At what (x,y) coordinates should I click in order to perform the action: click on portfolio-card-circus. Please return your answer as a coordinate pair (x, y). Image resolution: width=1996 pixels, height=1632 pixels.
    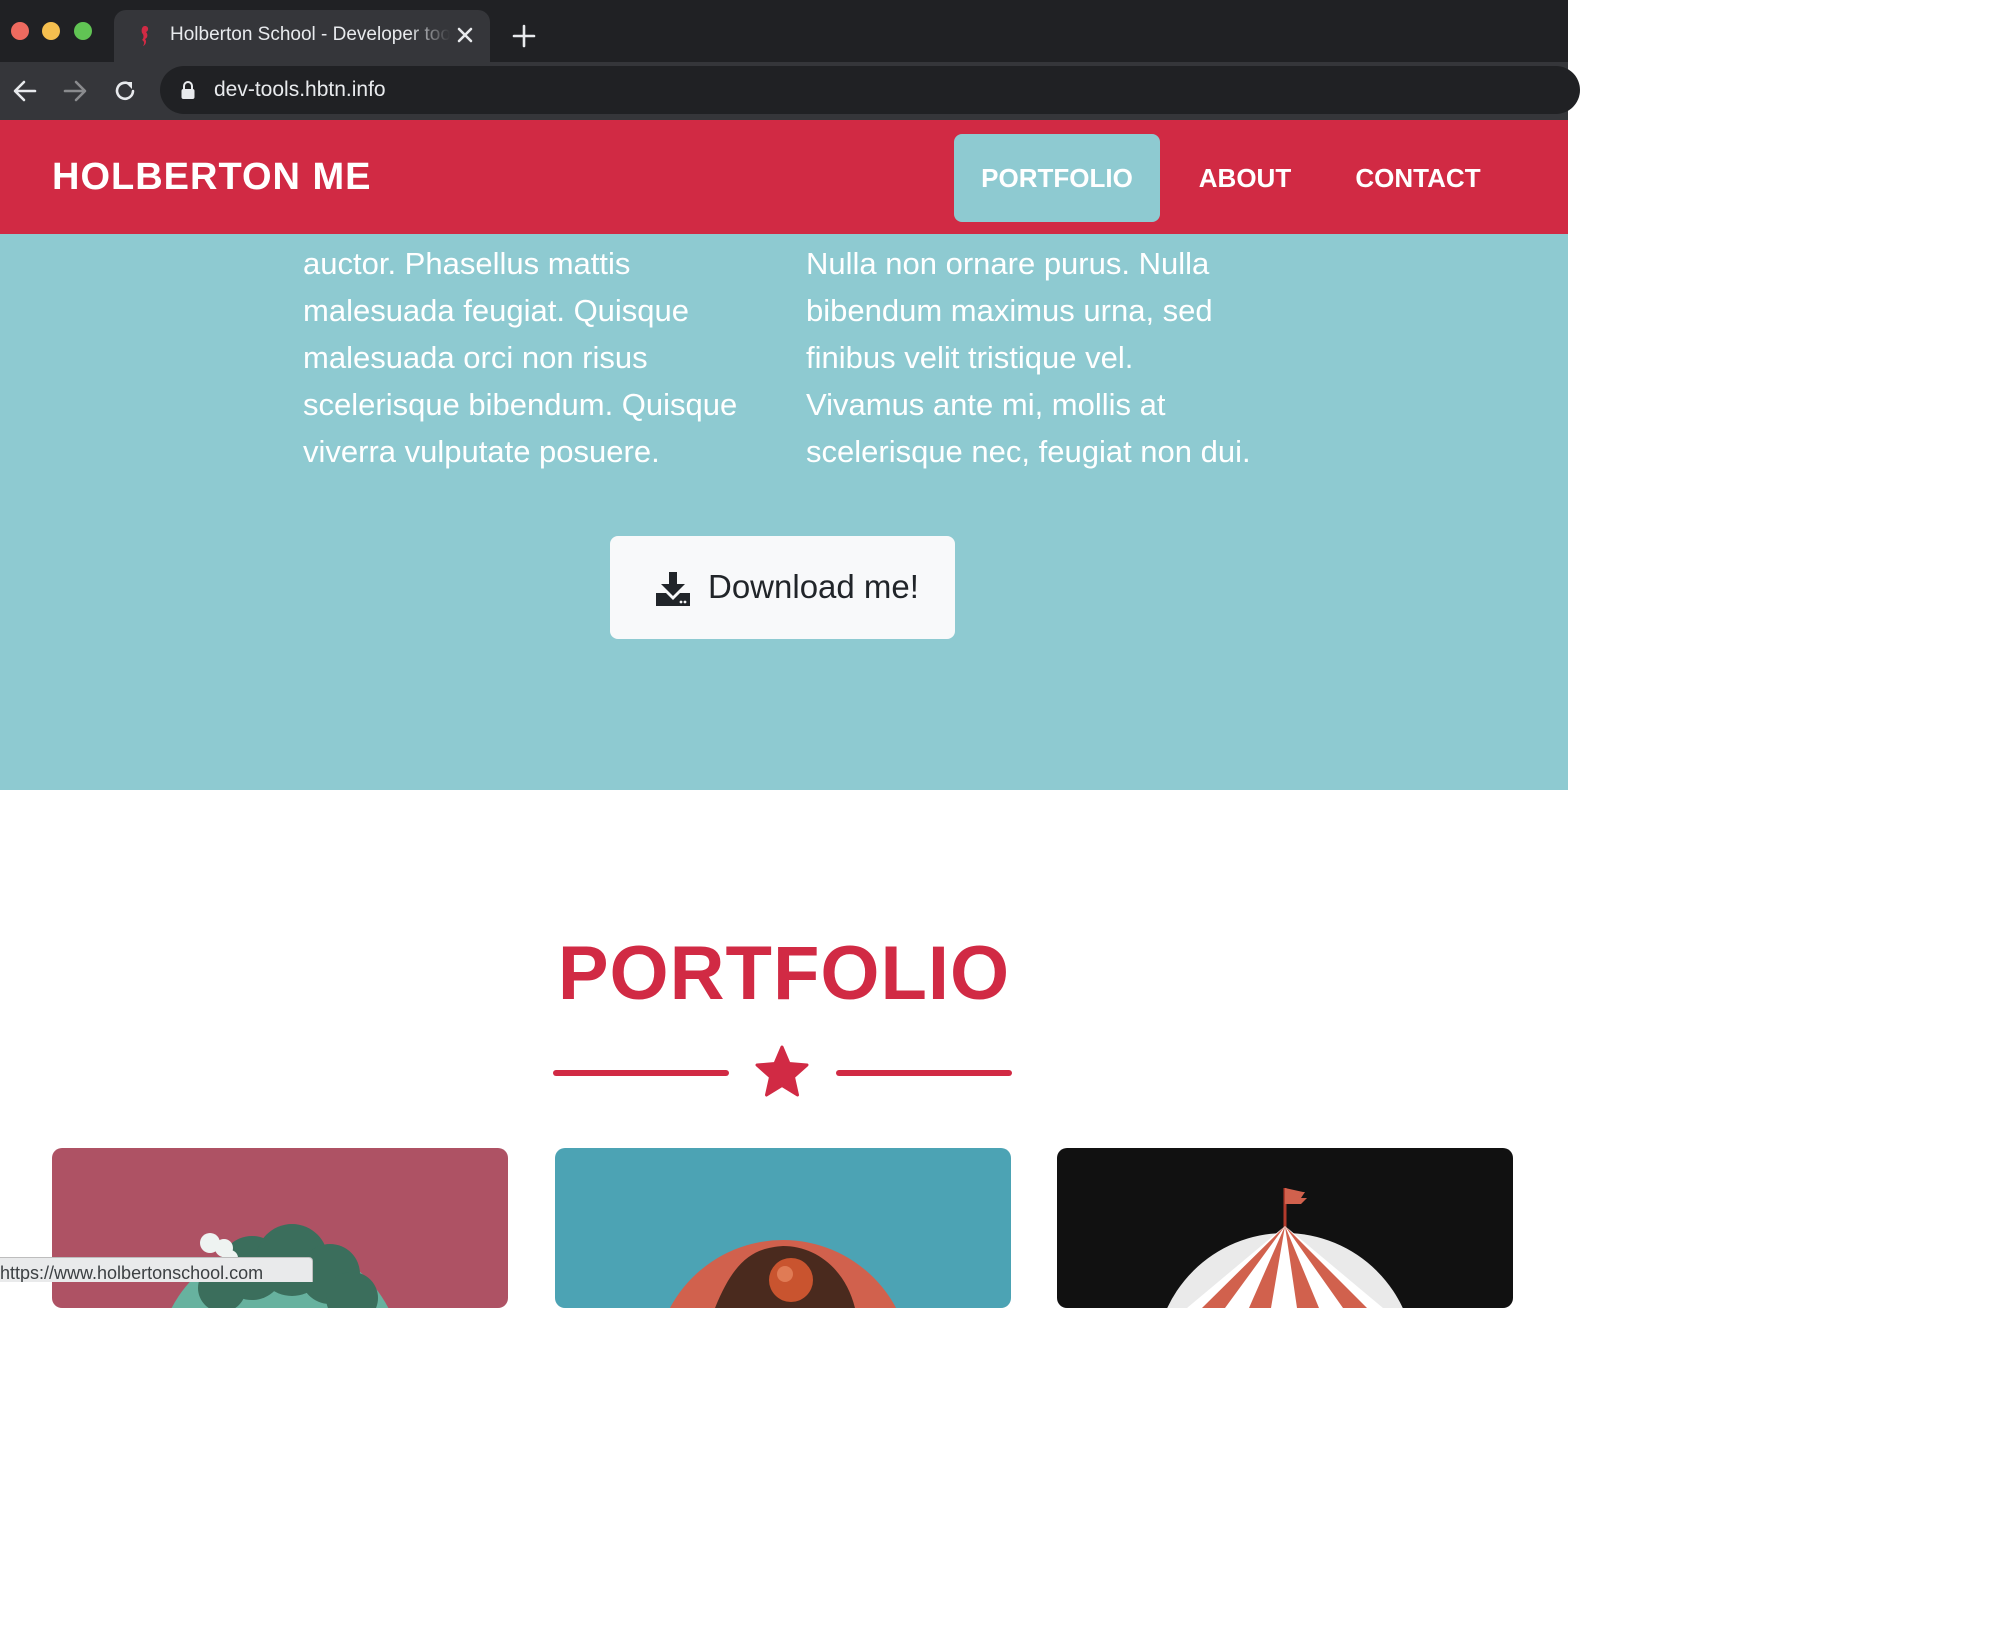
    Looking at the image, I should click on (1285, 1228).